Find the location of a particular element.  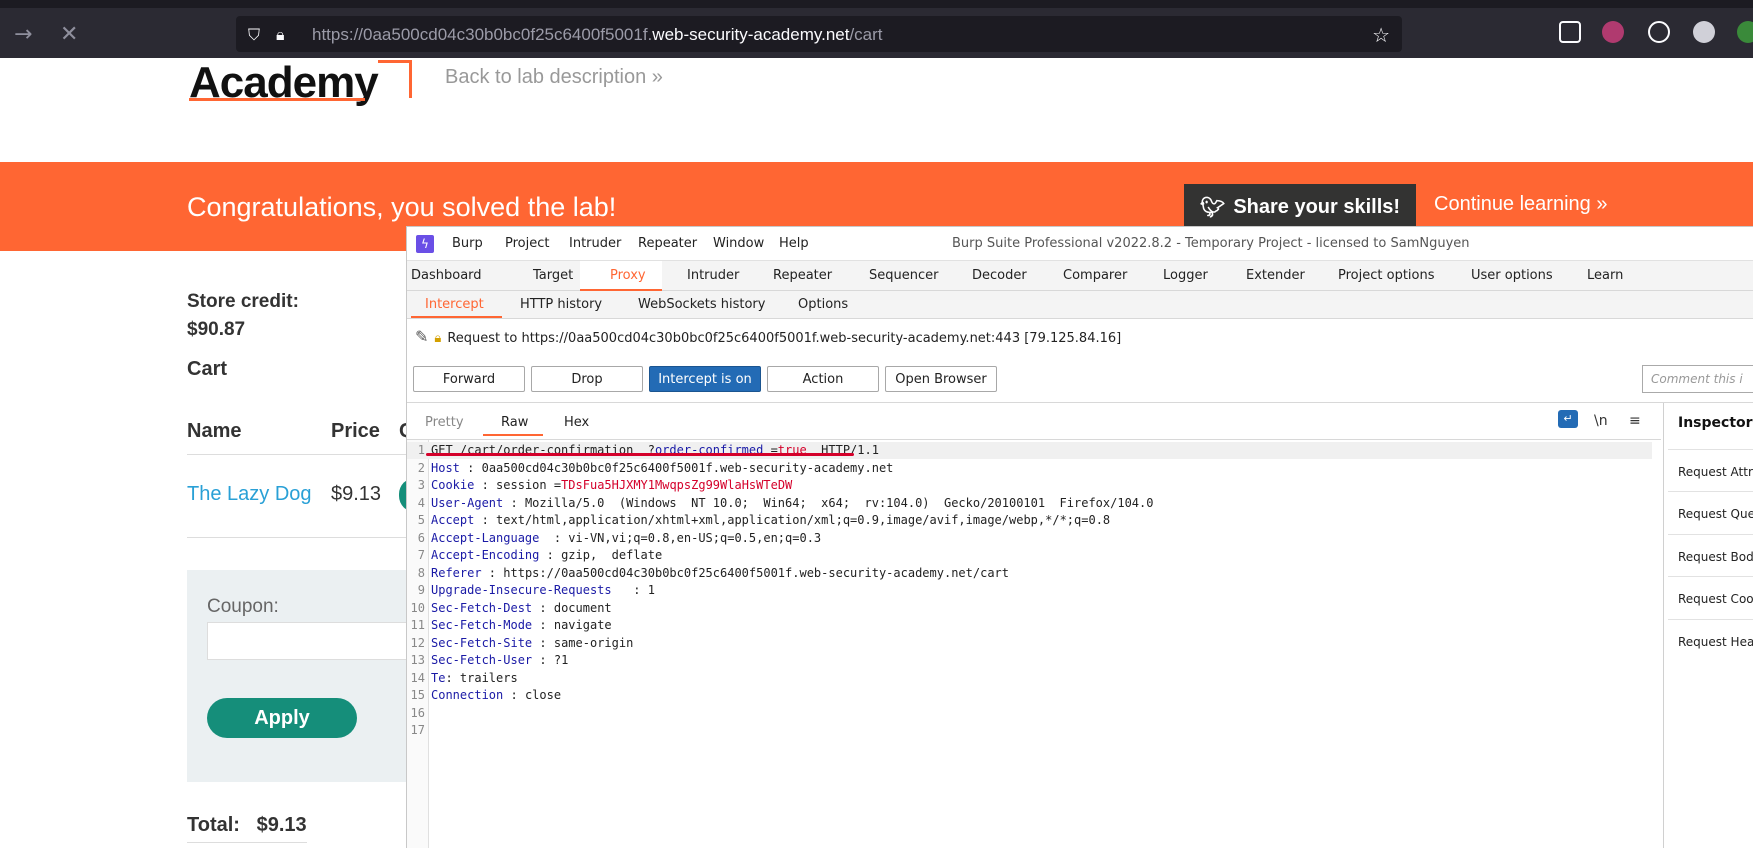

request-line: 13 Sec-Fetch-User : ?1 is located at coordinates (488, 660).